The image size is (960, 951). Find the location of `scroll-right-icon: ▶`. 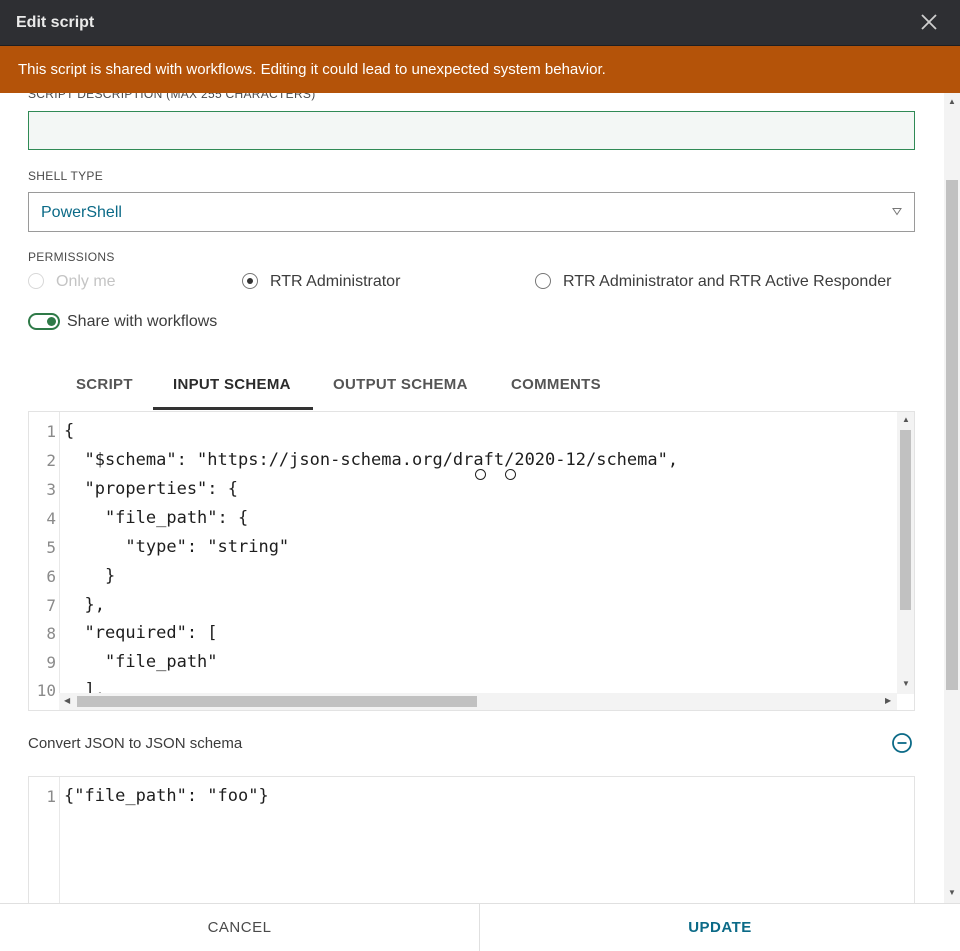

scroll-right-icon: ▶ is located at coordinates (888, 701).